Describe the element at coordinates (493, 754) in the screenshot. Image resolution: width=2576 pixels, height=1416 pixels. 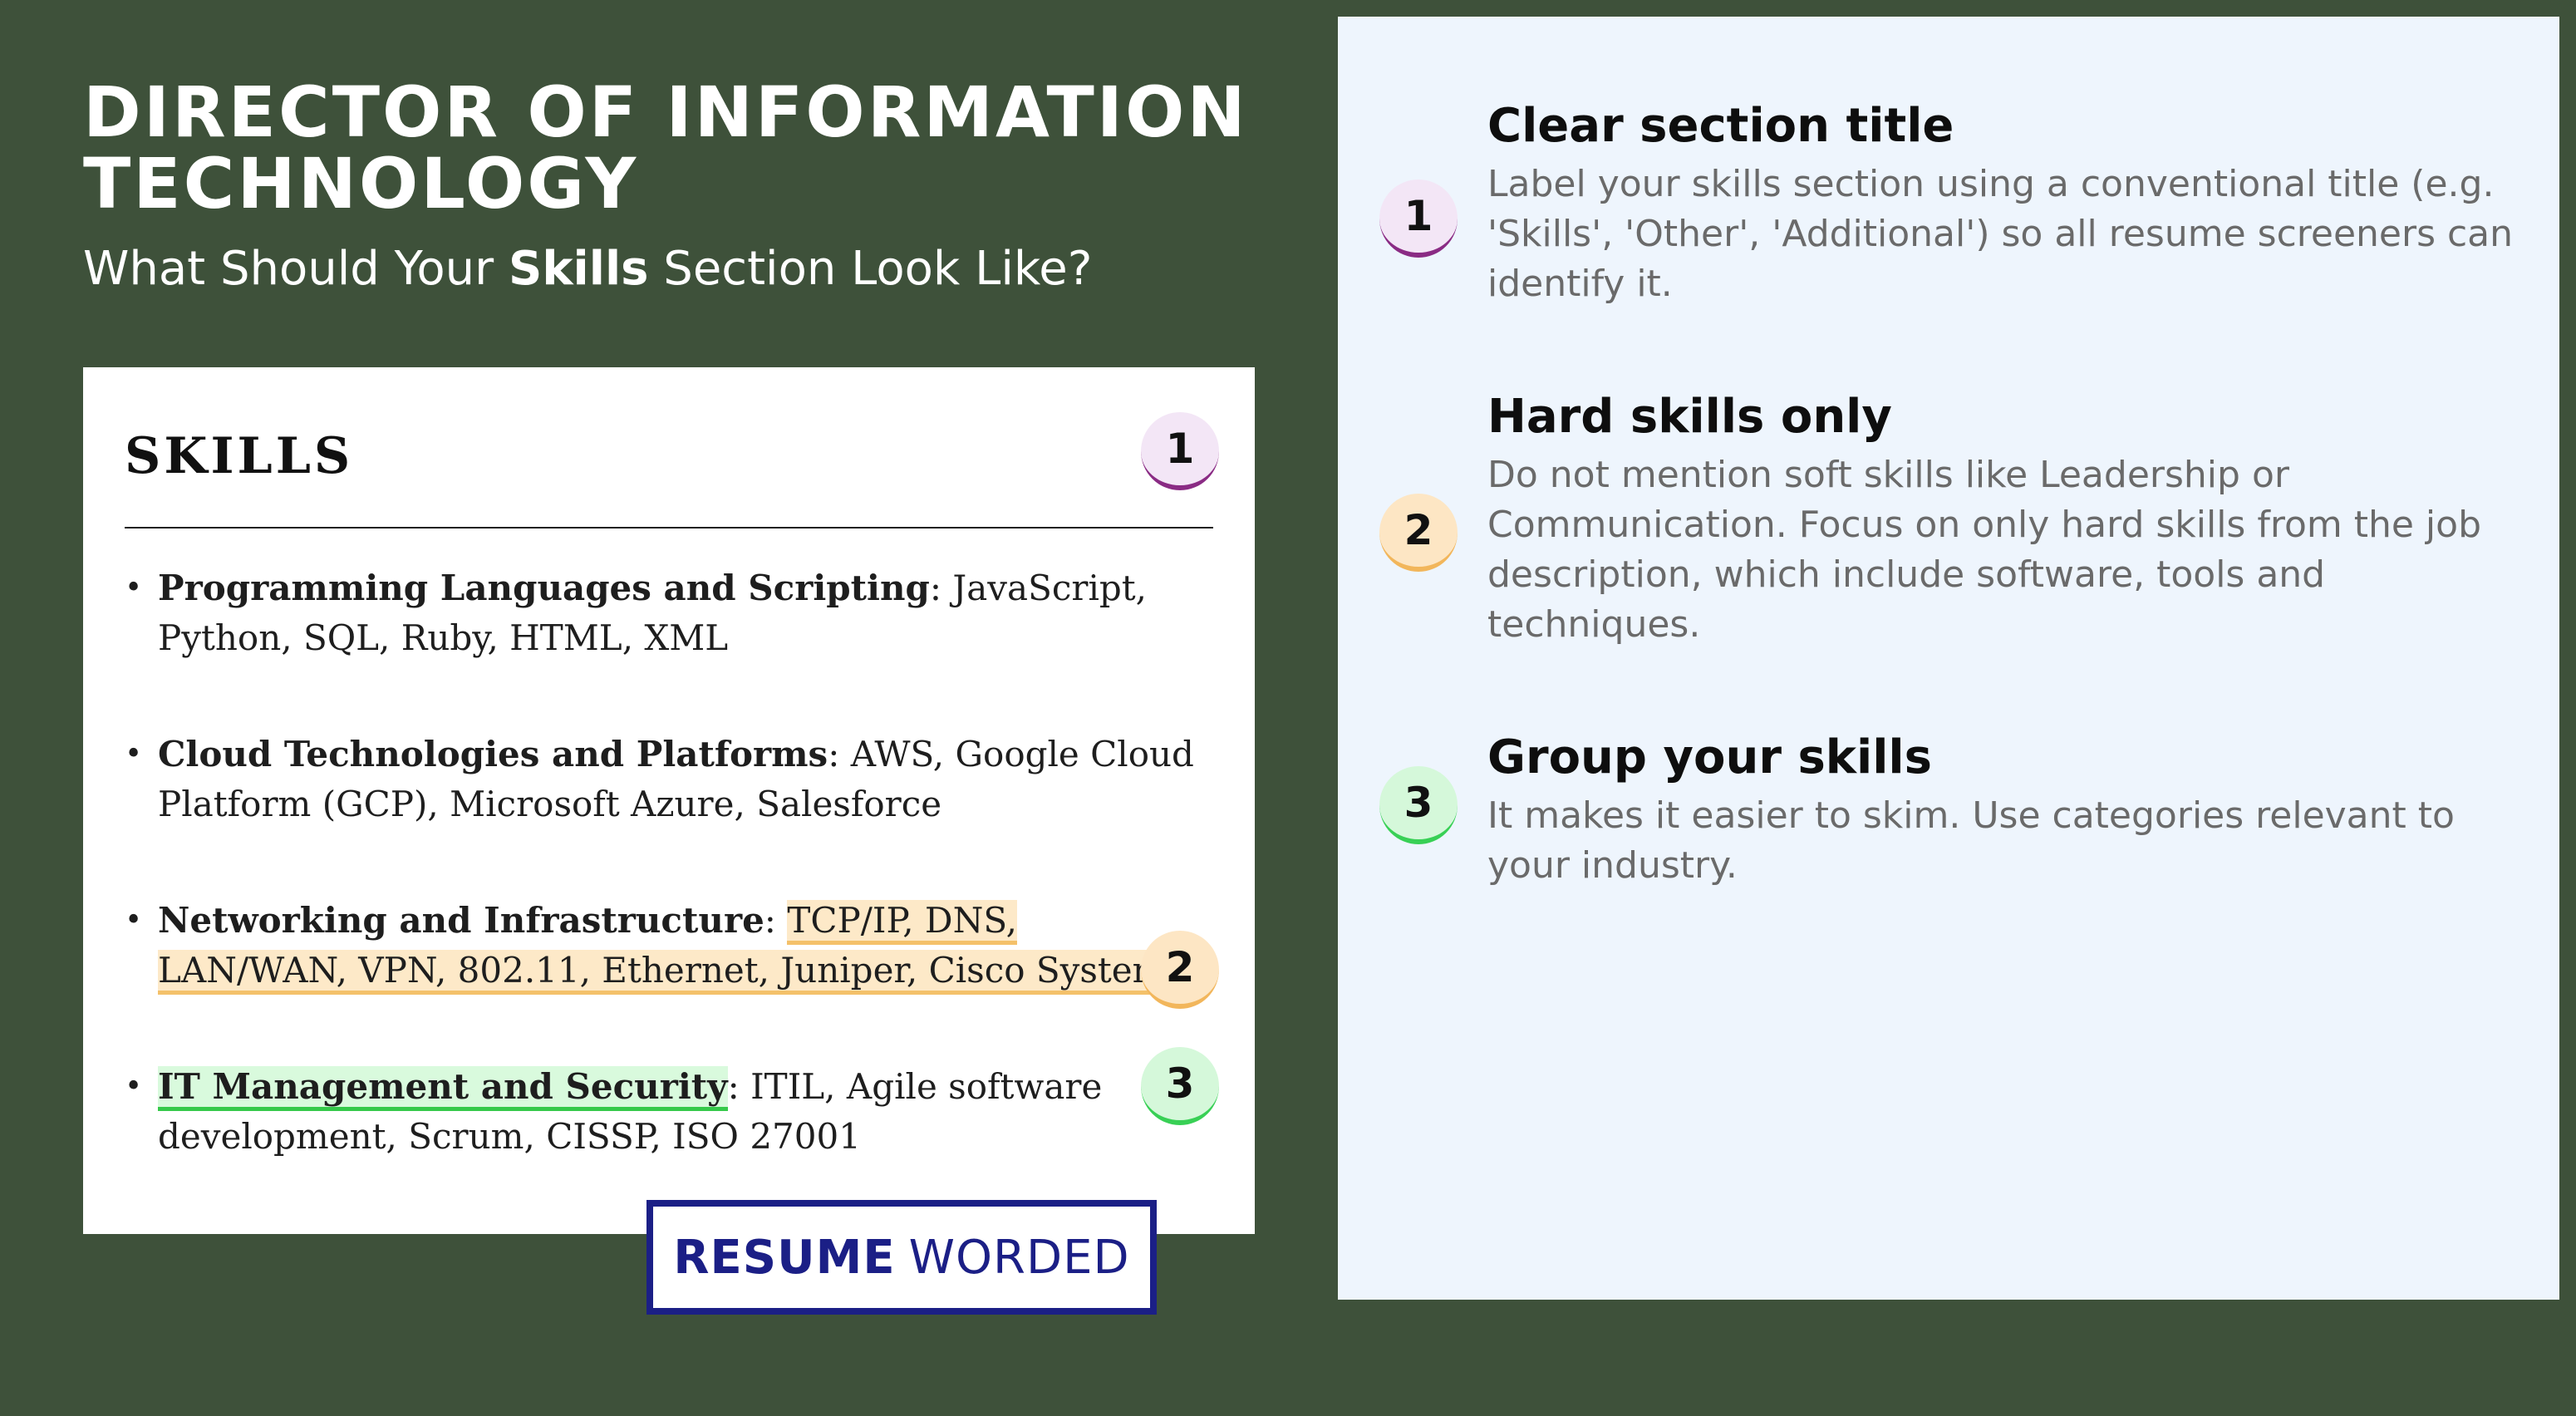
I see `skill-category: Cloud Technologies and Platforms` at that location.